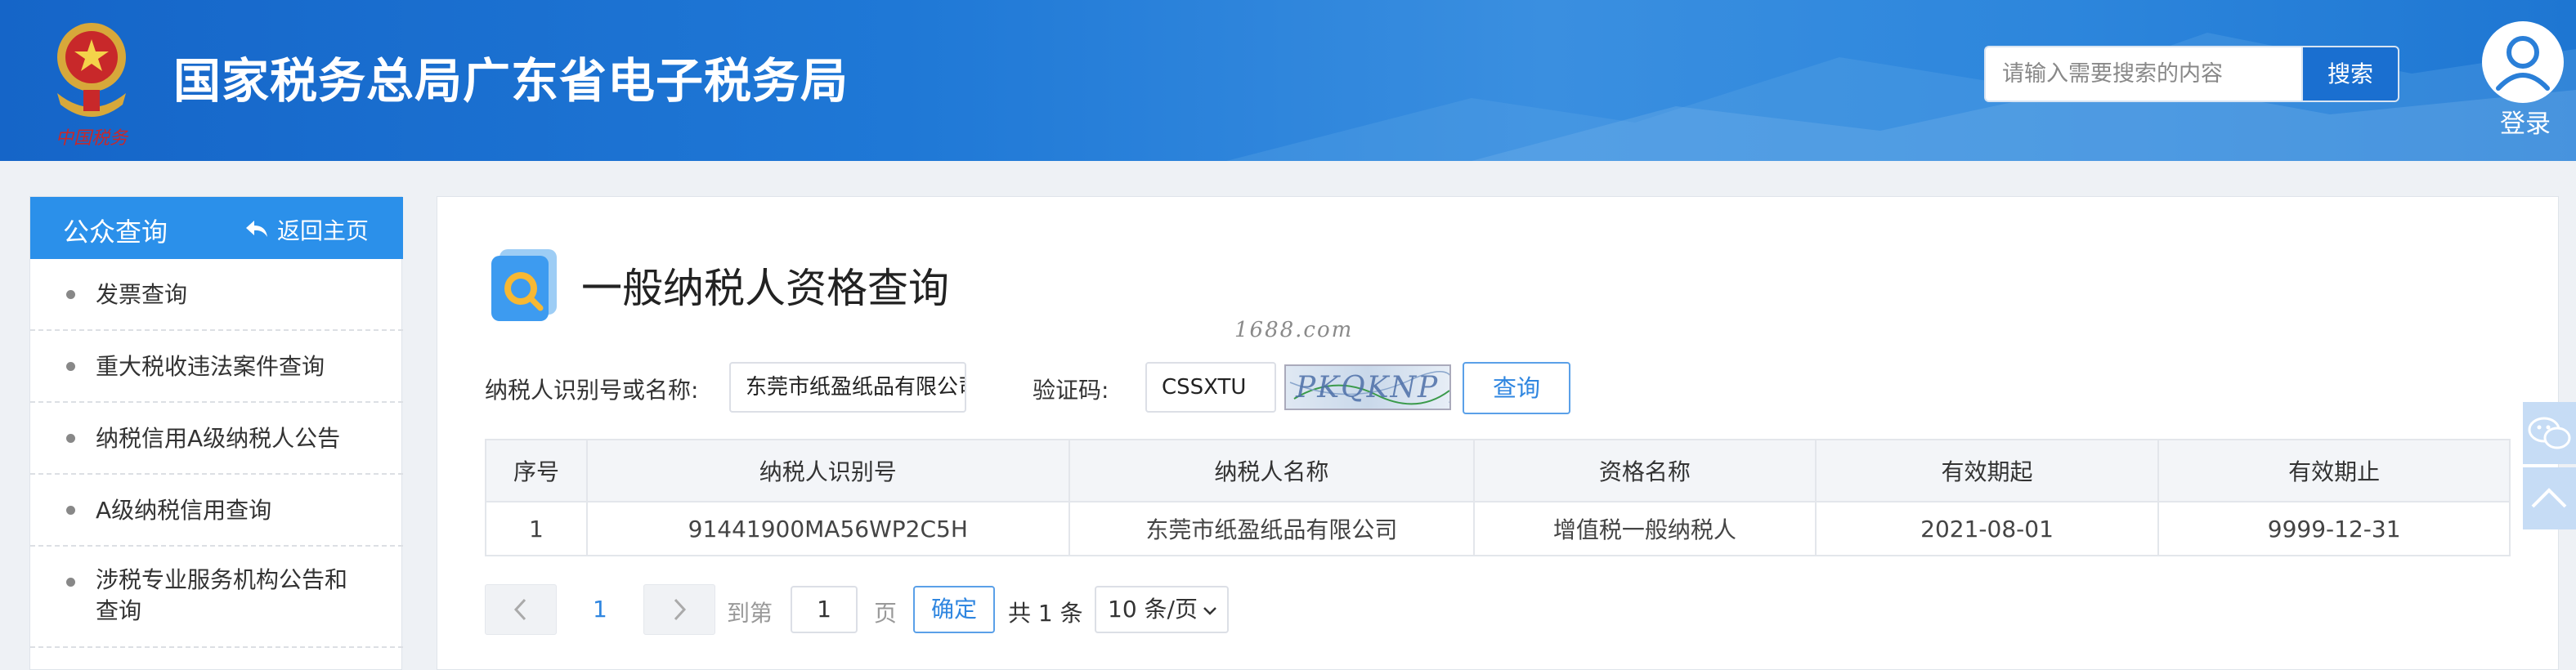 This screenshot has height=670, width=2576. What do you see at coordinates (2334, 470) in the screenshot?
I see `column-header-valid-to: 有效期止` at bounding box center [2334, 470].